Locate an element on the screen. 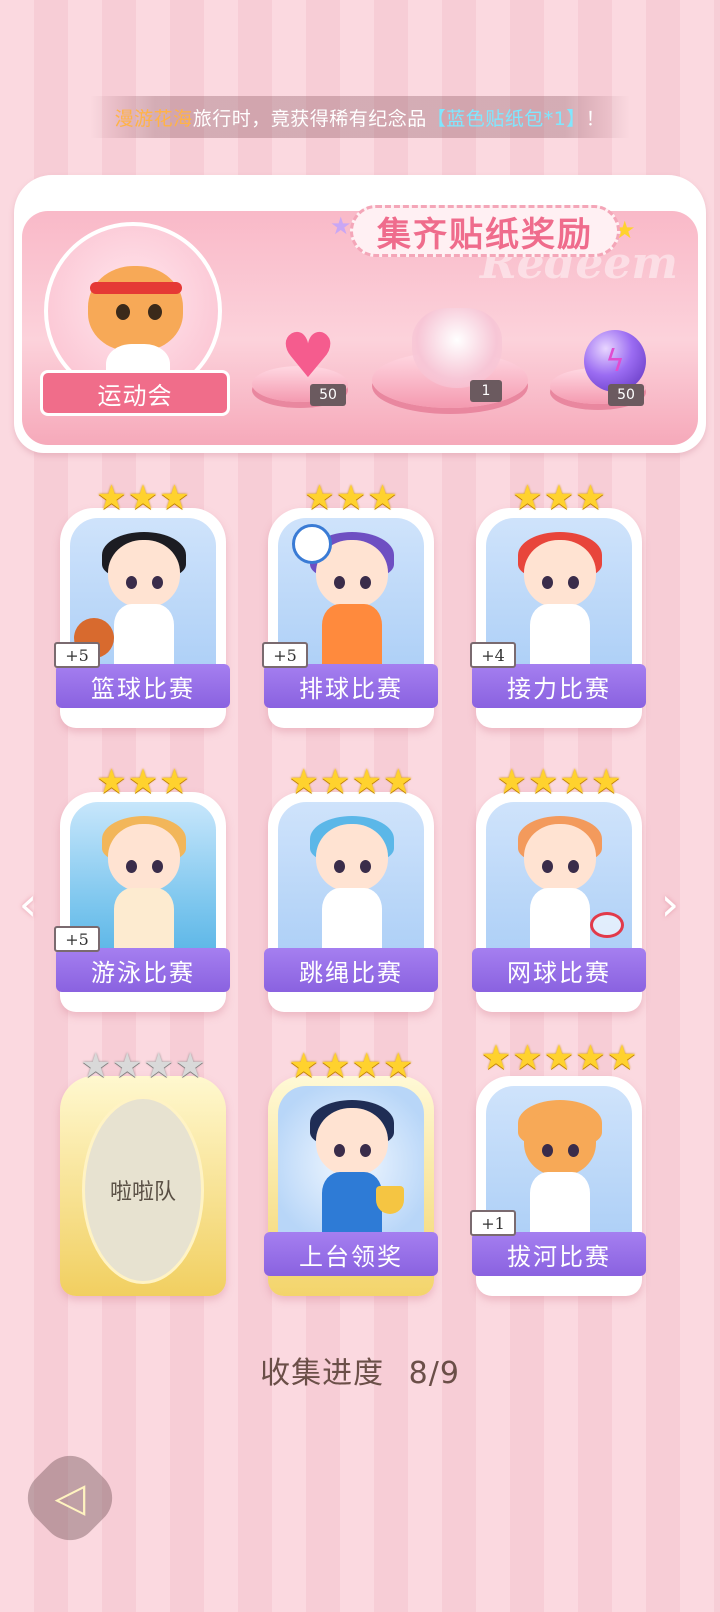 The image size is (720, 1612). sticker-card: 游泳比赛 +5 ★ ★ ★ is located at coordinates (142, 887).